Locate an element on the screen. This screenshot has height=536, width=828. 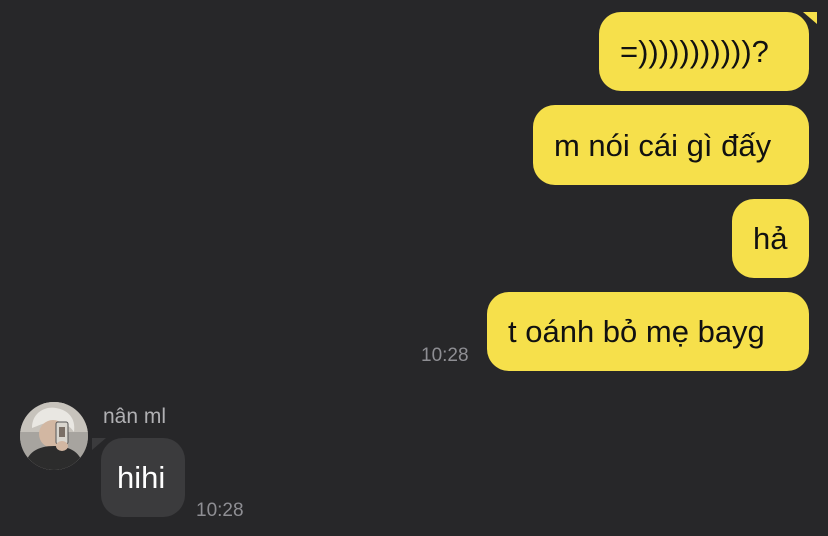
incoming-message-bubble: hihi is located at coordinates (143, 477).